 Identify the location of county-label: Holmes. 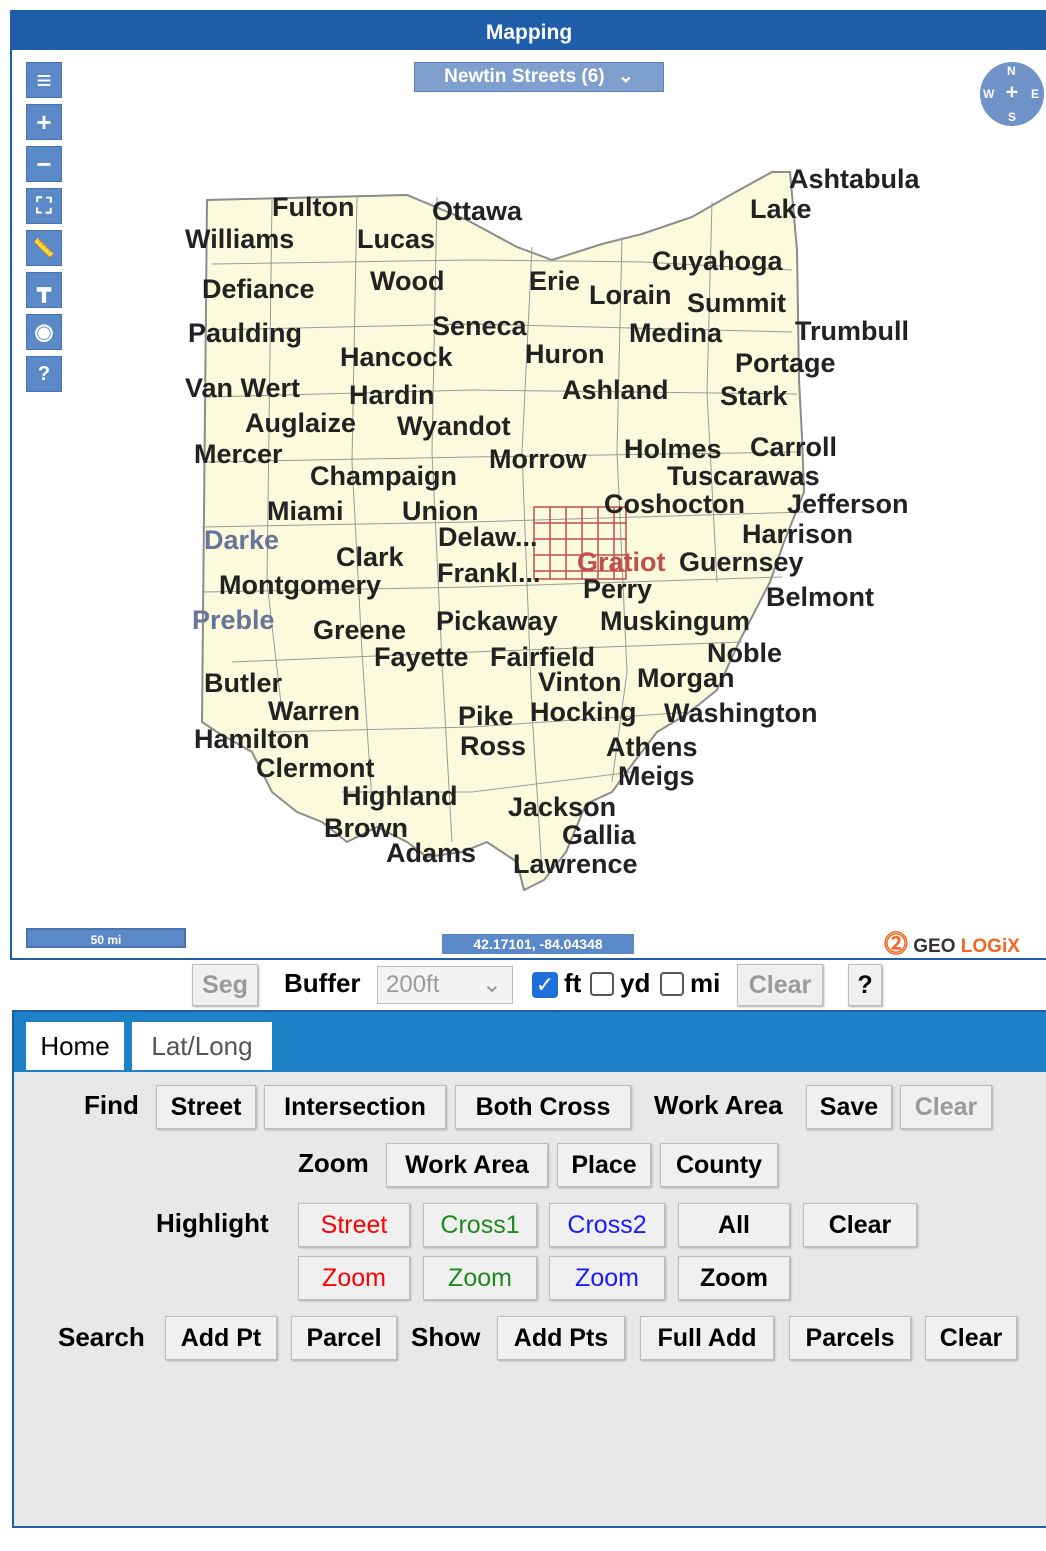
(673, 449).